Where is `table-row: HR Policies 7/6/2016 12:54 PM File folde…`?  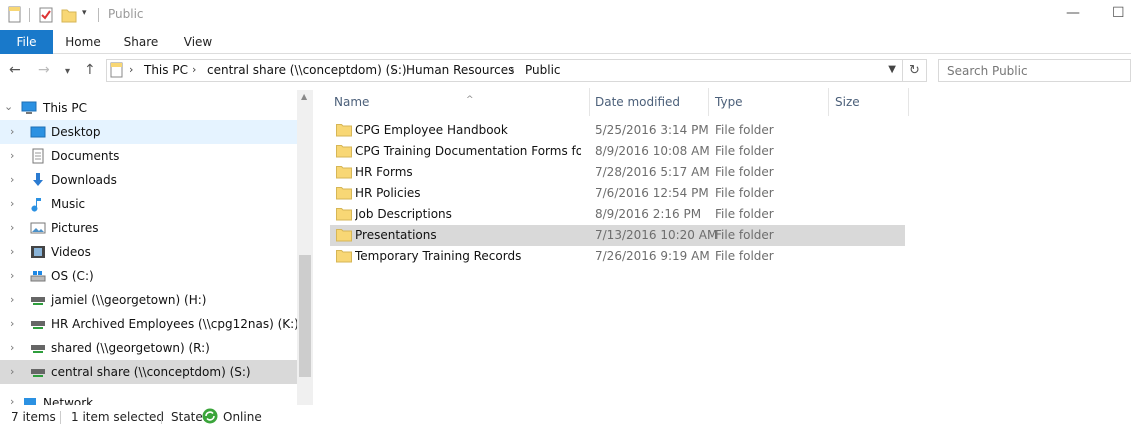
table-row: HR Policies 7/6/2016 12:54 PM File folde… is located at coordinates (617, 193).